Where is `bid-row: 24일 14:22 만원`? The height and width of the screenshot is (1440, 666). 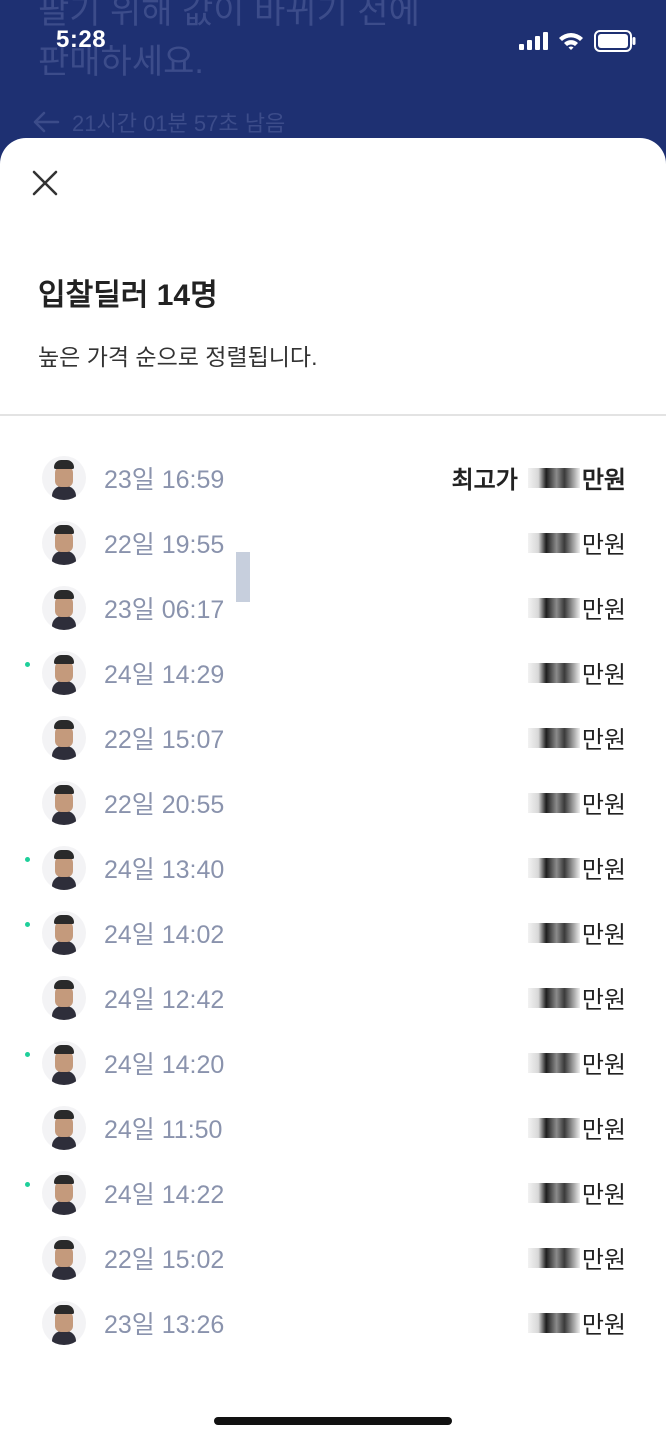 bid-row: 24일 14:22 만원 is located at coordinates (333, 1191).